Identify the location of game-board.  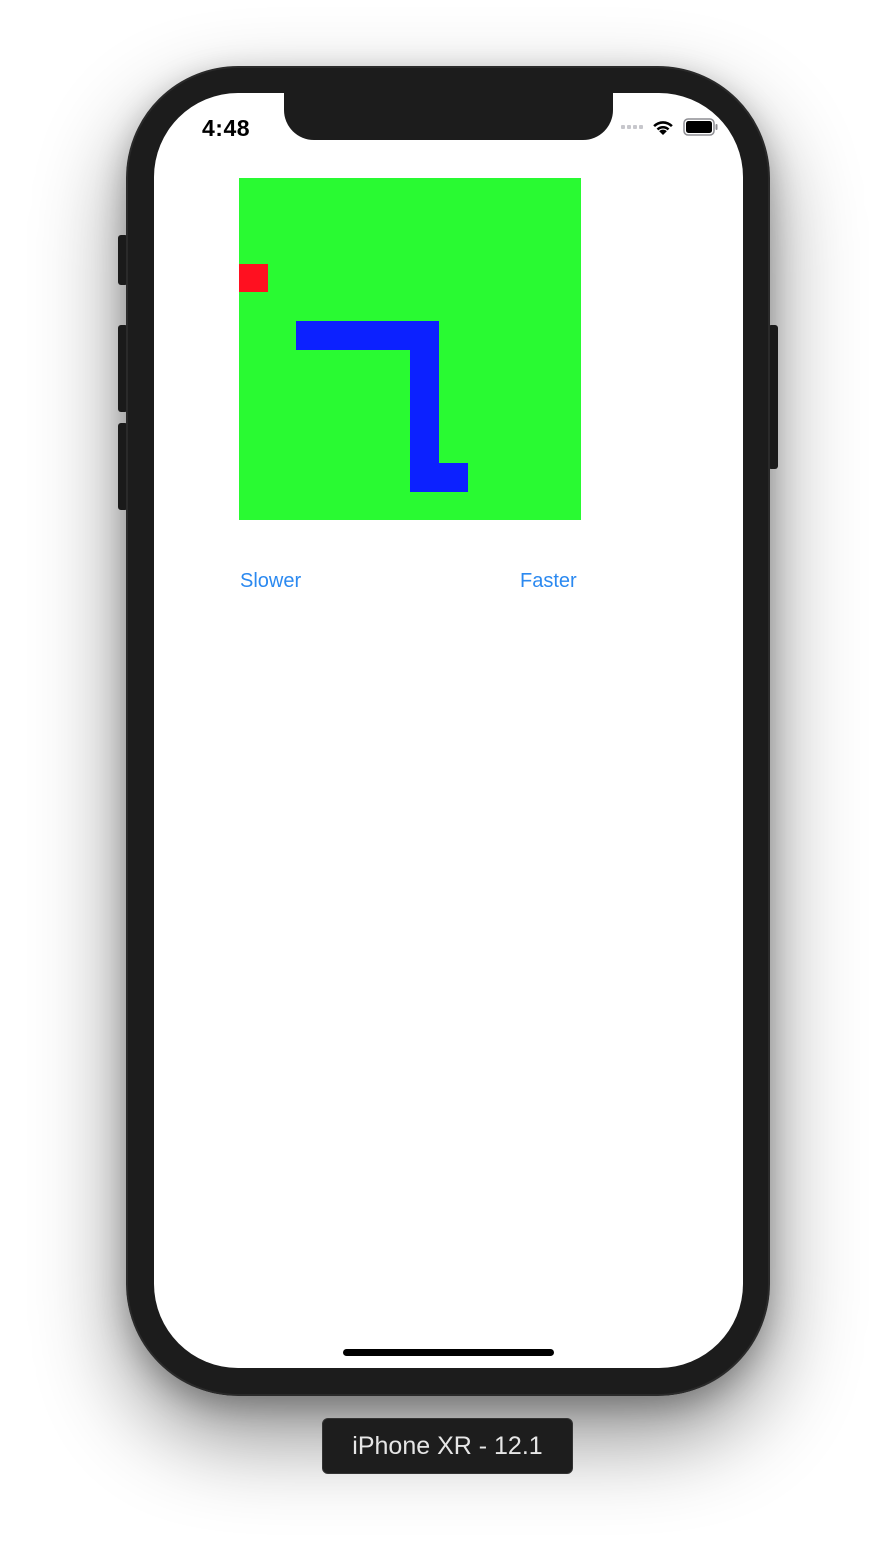
(410, 349).